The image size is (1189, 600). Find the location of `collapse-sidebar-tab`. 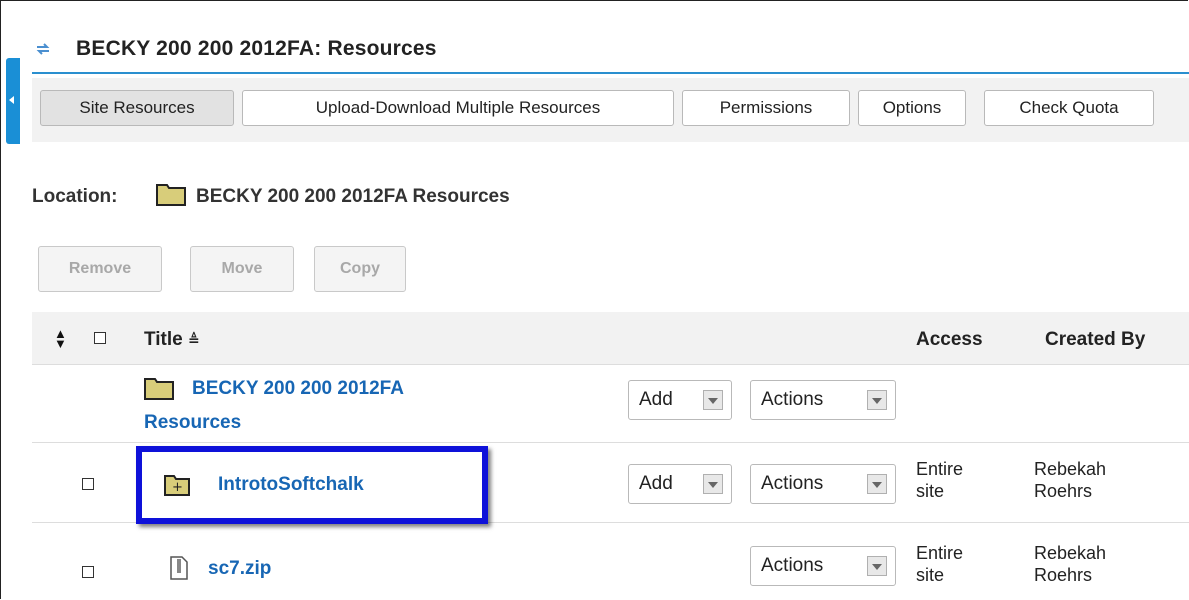

collapse-sidebar-tab is located at coordinates (13, 101).